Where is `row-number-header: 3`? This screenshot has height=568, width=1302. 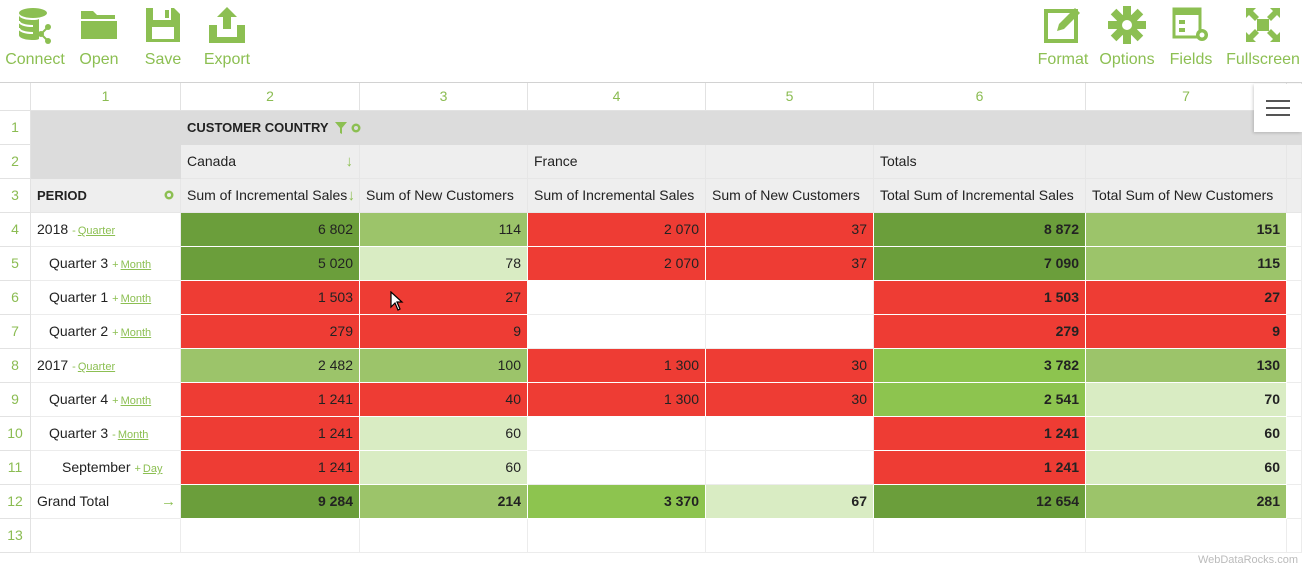 row-number-header: 3 is located at coordinates (15, 196).